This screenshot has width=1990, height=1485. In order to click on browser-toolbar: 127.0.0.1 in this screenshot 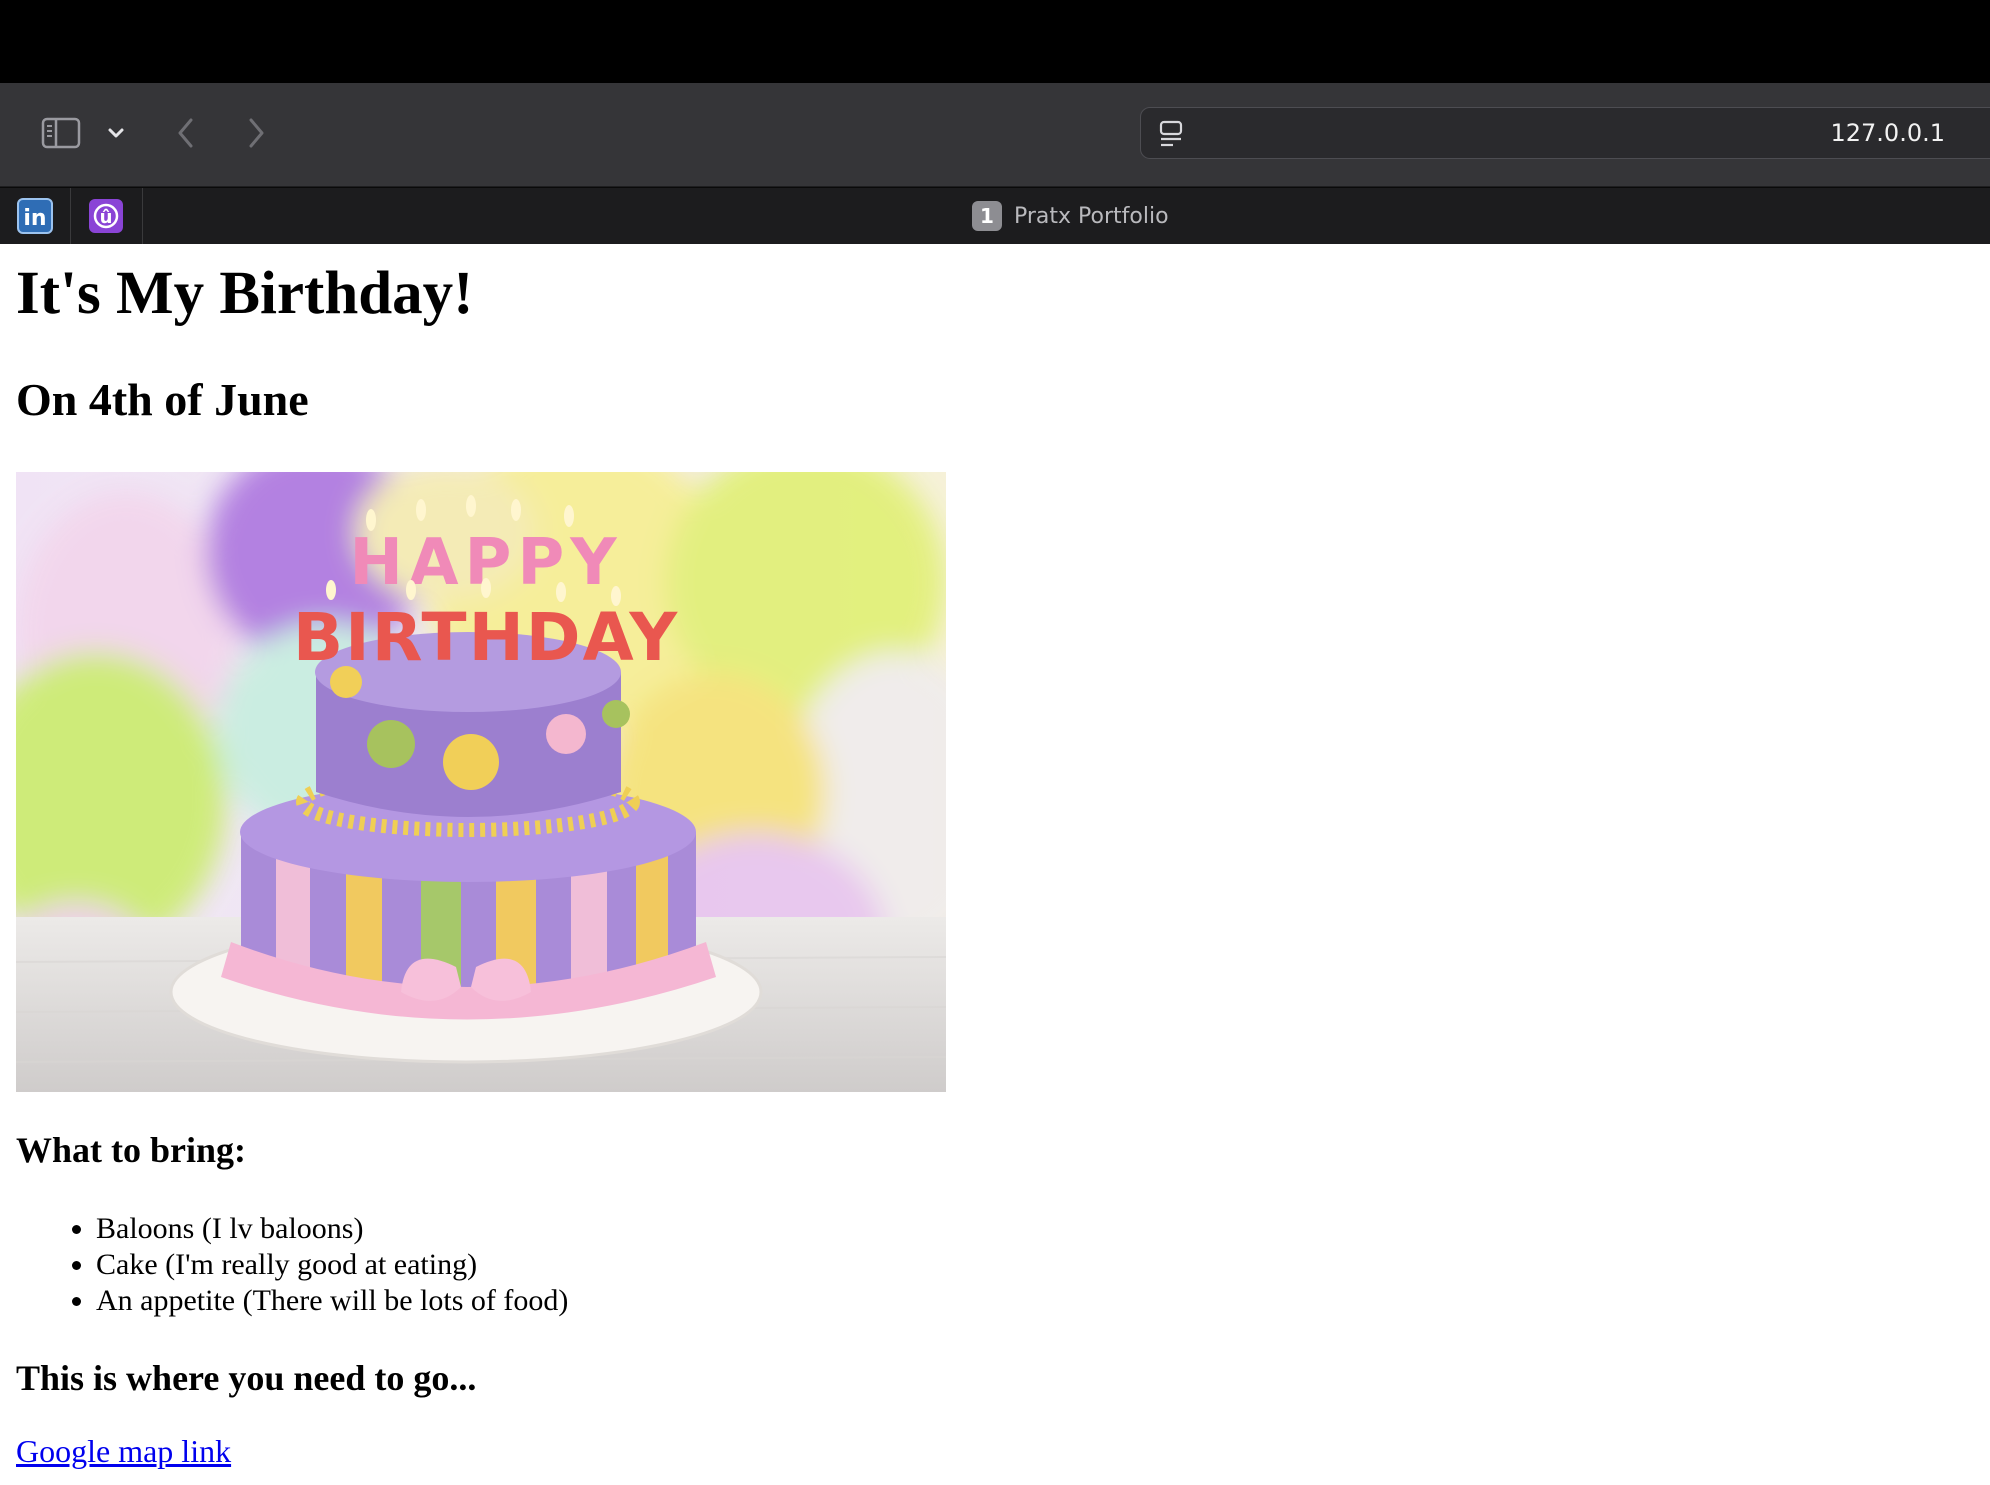, I will do `click(995, 135)`.